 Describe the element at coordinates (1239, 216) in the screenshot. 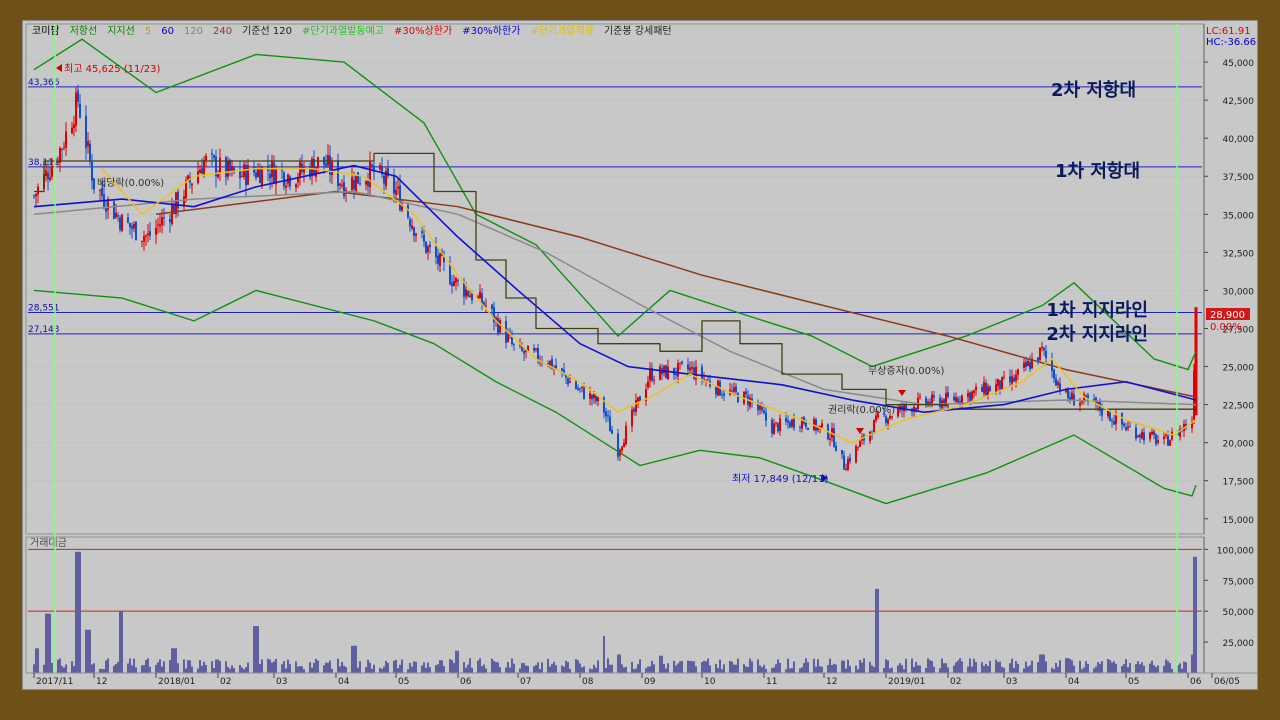

I see `price-tick-label: 35,000` at that location.